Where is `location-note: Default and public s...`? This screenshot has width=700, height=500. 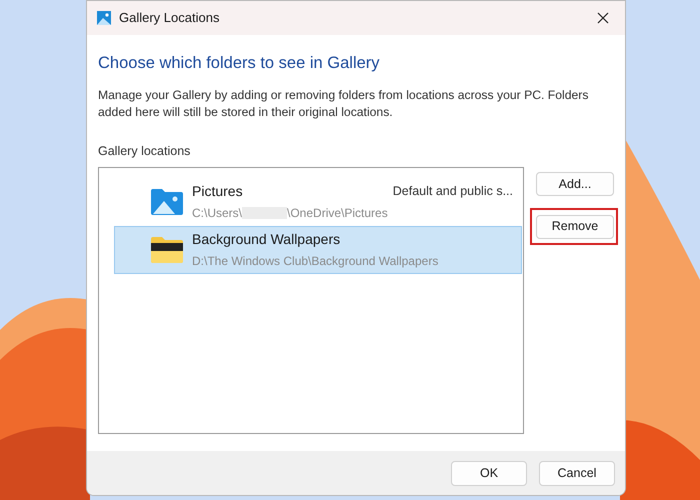
location-note: Default and public s... is located at coordinates (452, 191).